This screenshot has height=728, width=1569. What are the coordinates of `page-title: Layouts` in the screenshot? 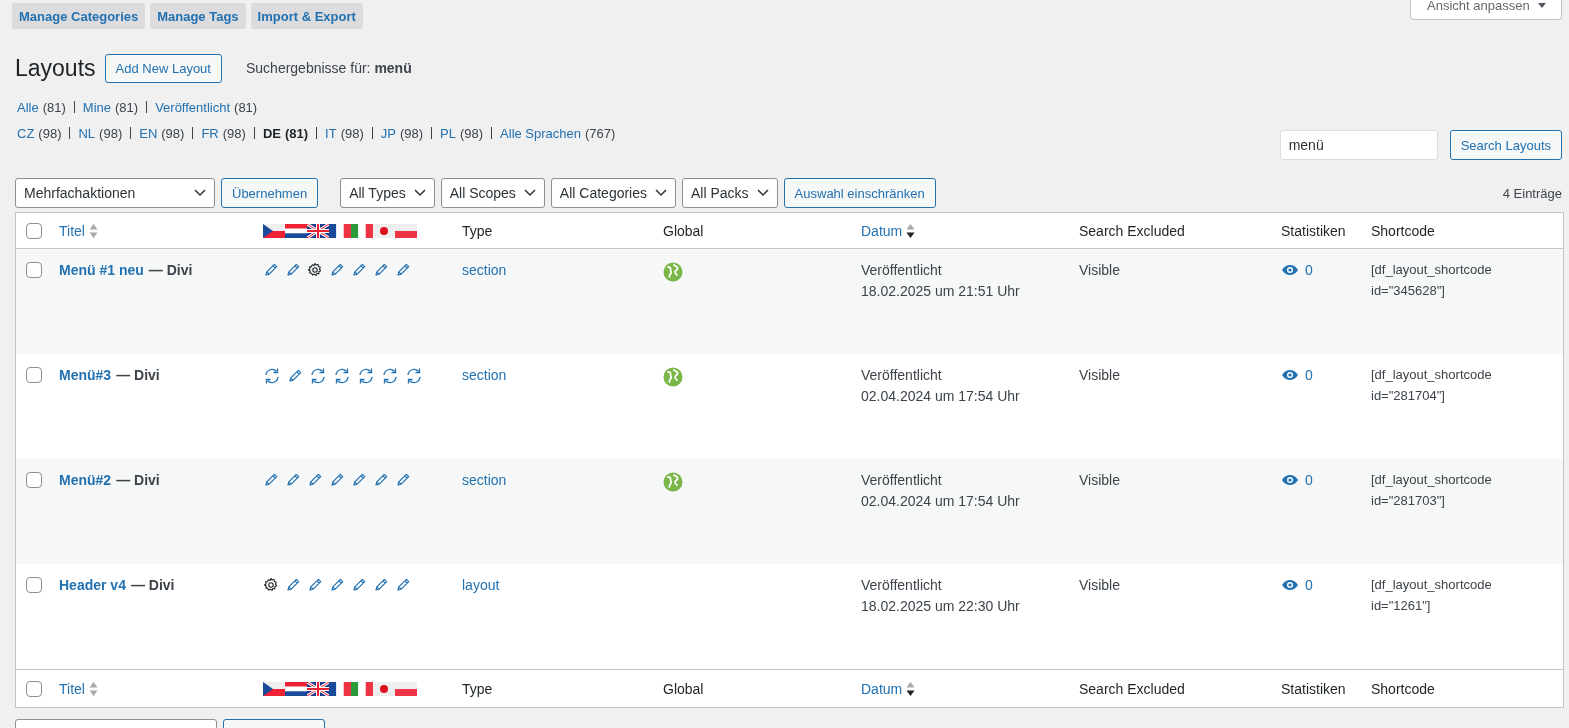 It's located at (55, 68).